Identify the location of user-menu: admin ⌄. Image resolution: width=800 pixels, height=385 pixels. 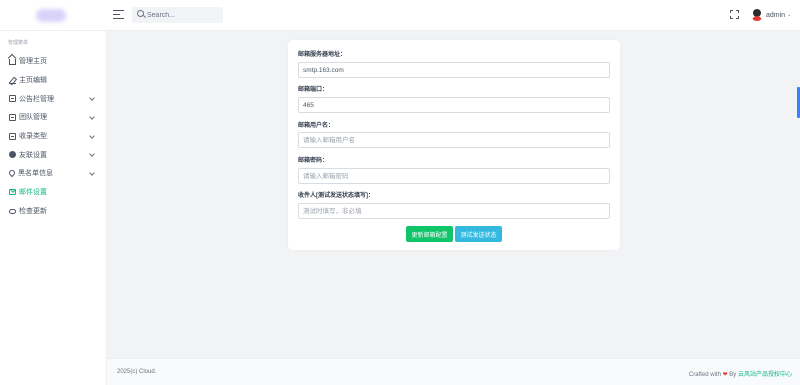
(771, 15).